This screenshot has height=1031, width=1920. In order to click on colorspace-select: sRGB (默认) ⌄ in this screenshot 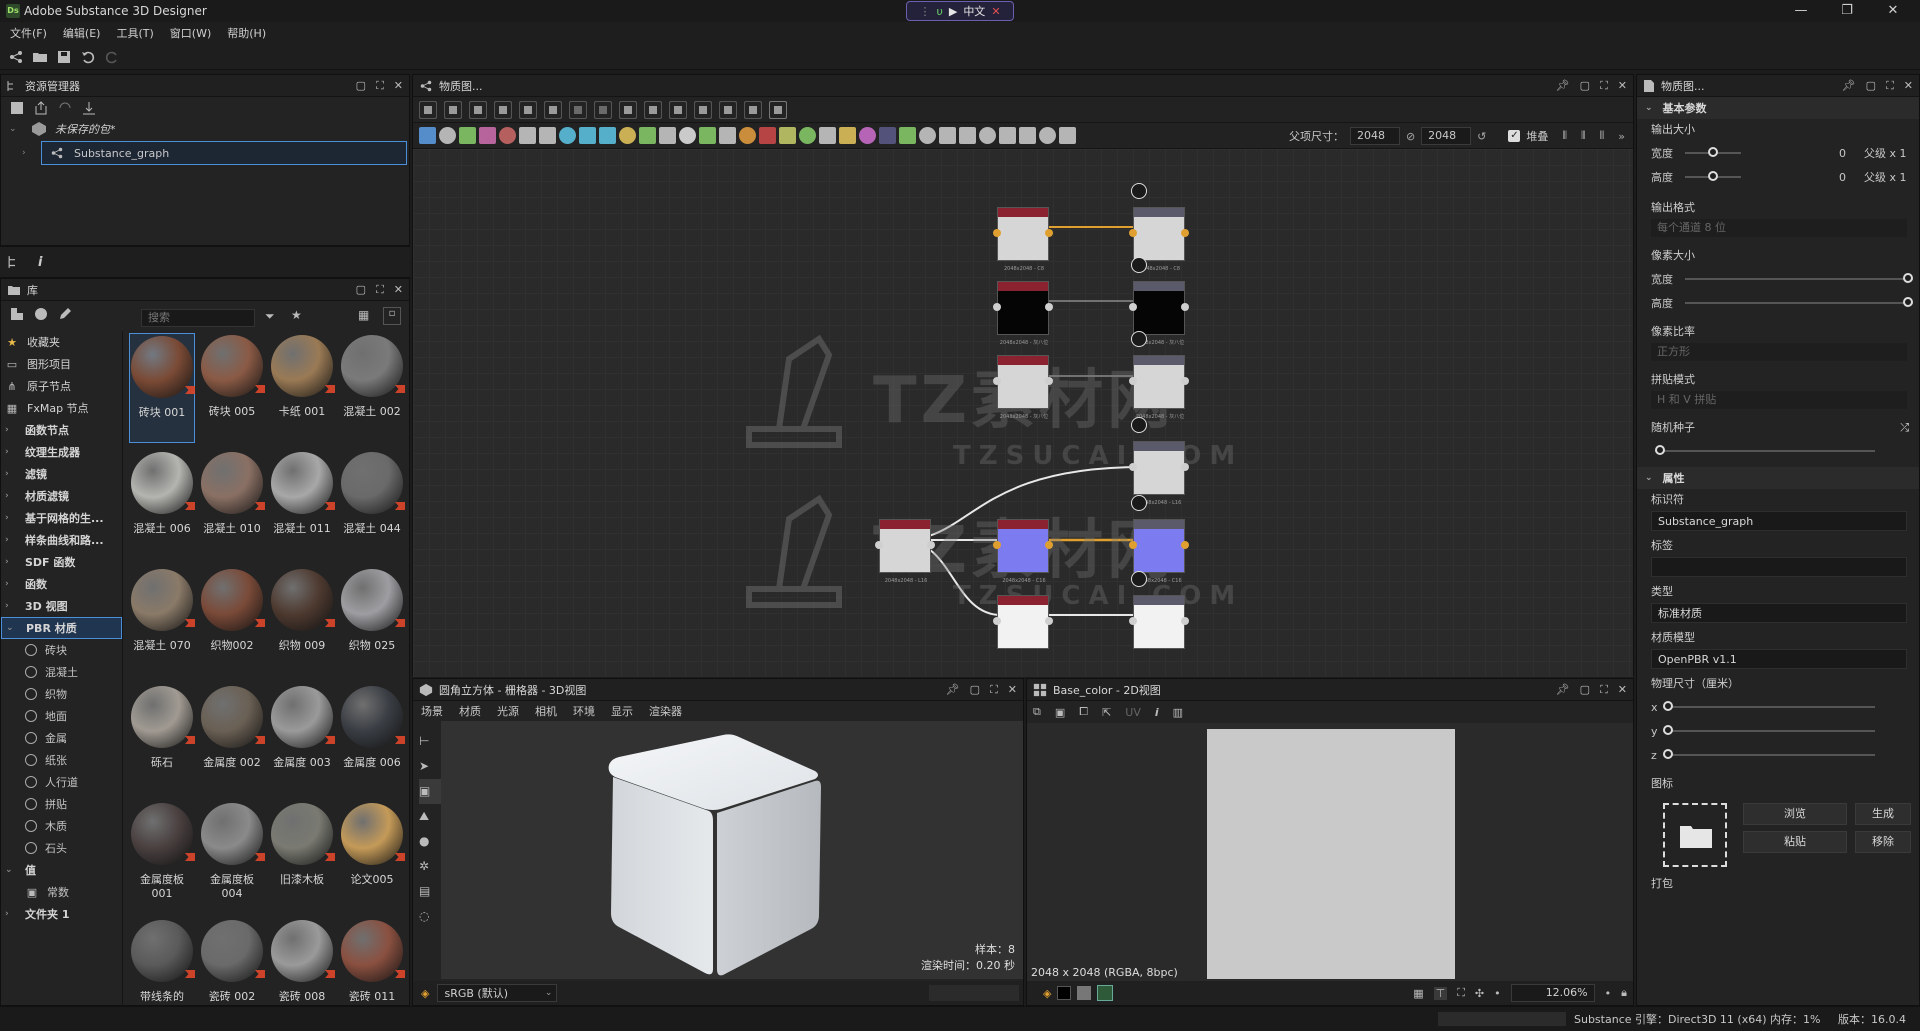, I will do `click(497, 993)`.